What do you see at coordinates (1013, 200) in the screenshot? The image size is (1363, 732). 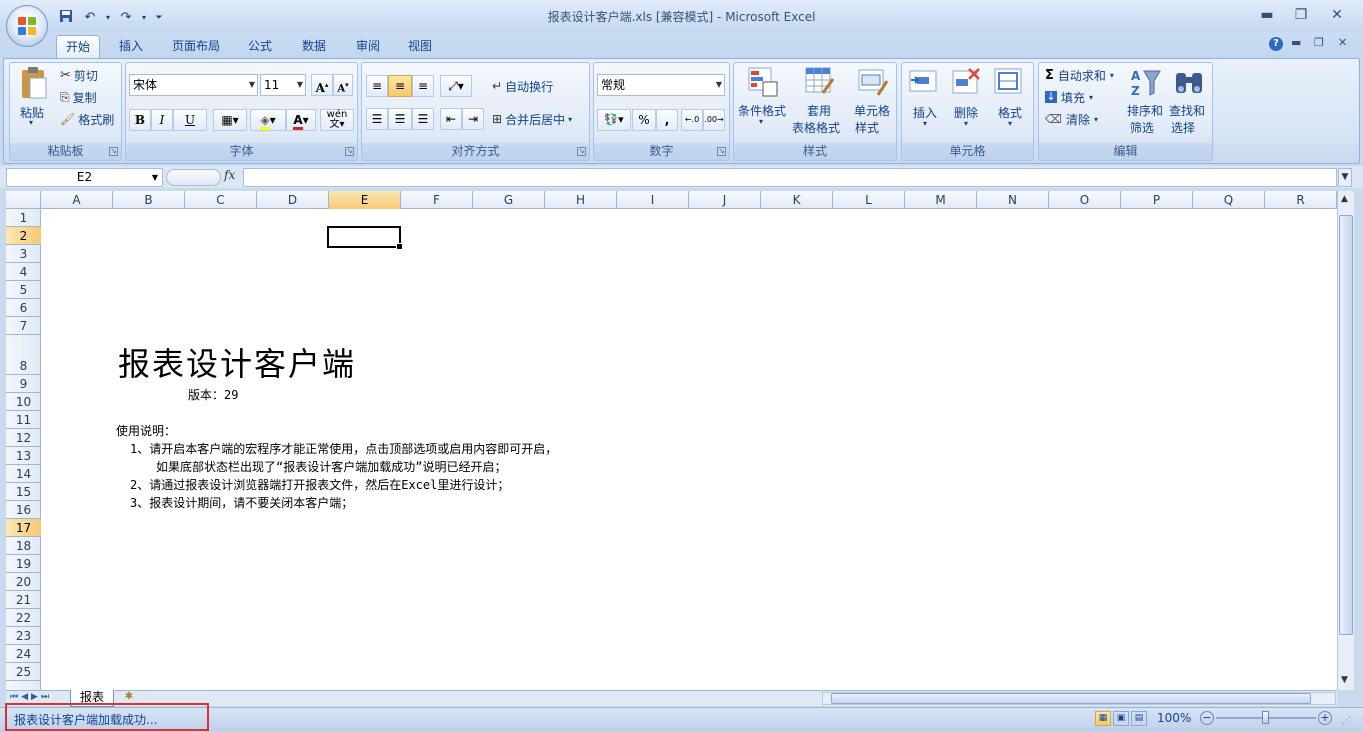 I see `column-header: N` at bounding box center [1013, 200].